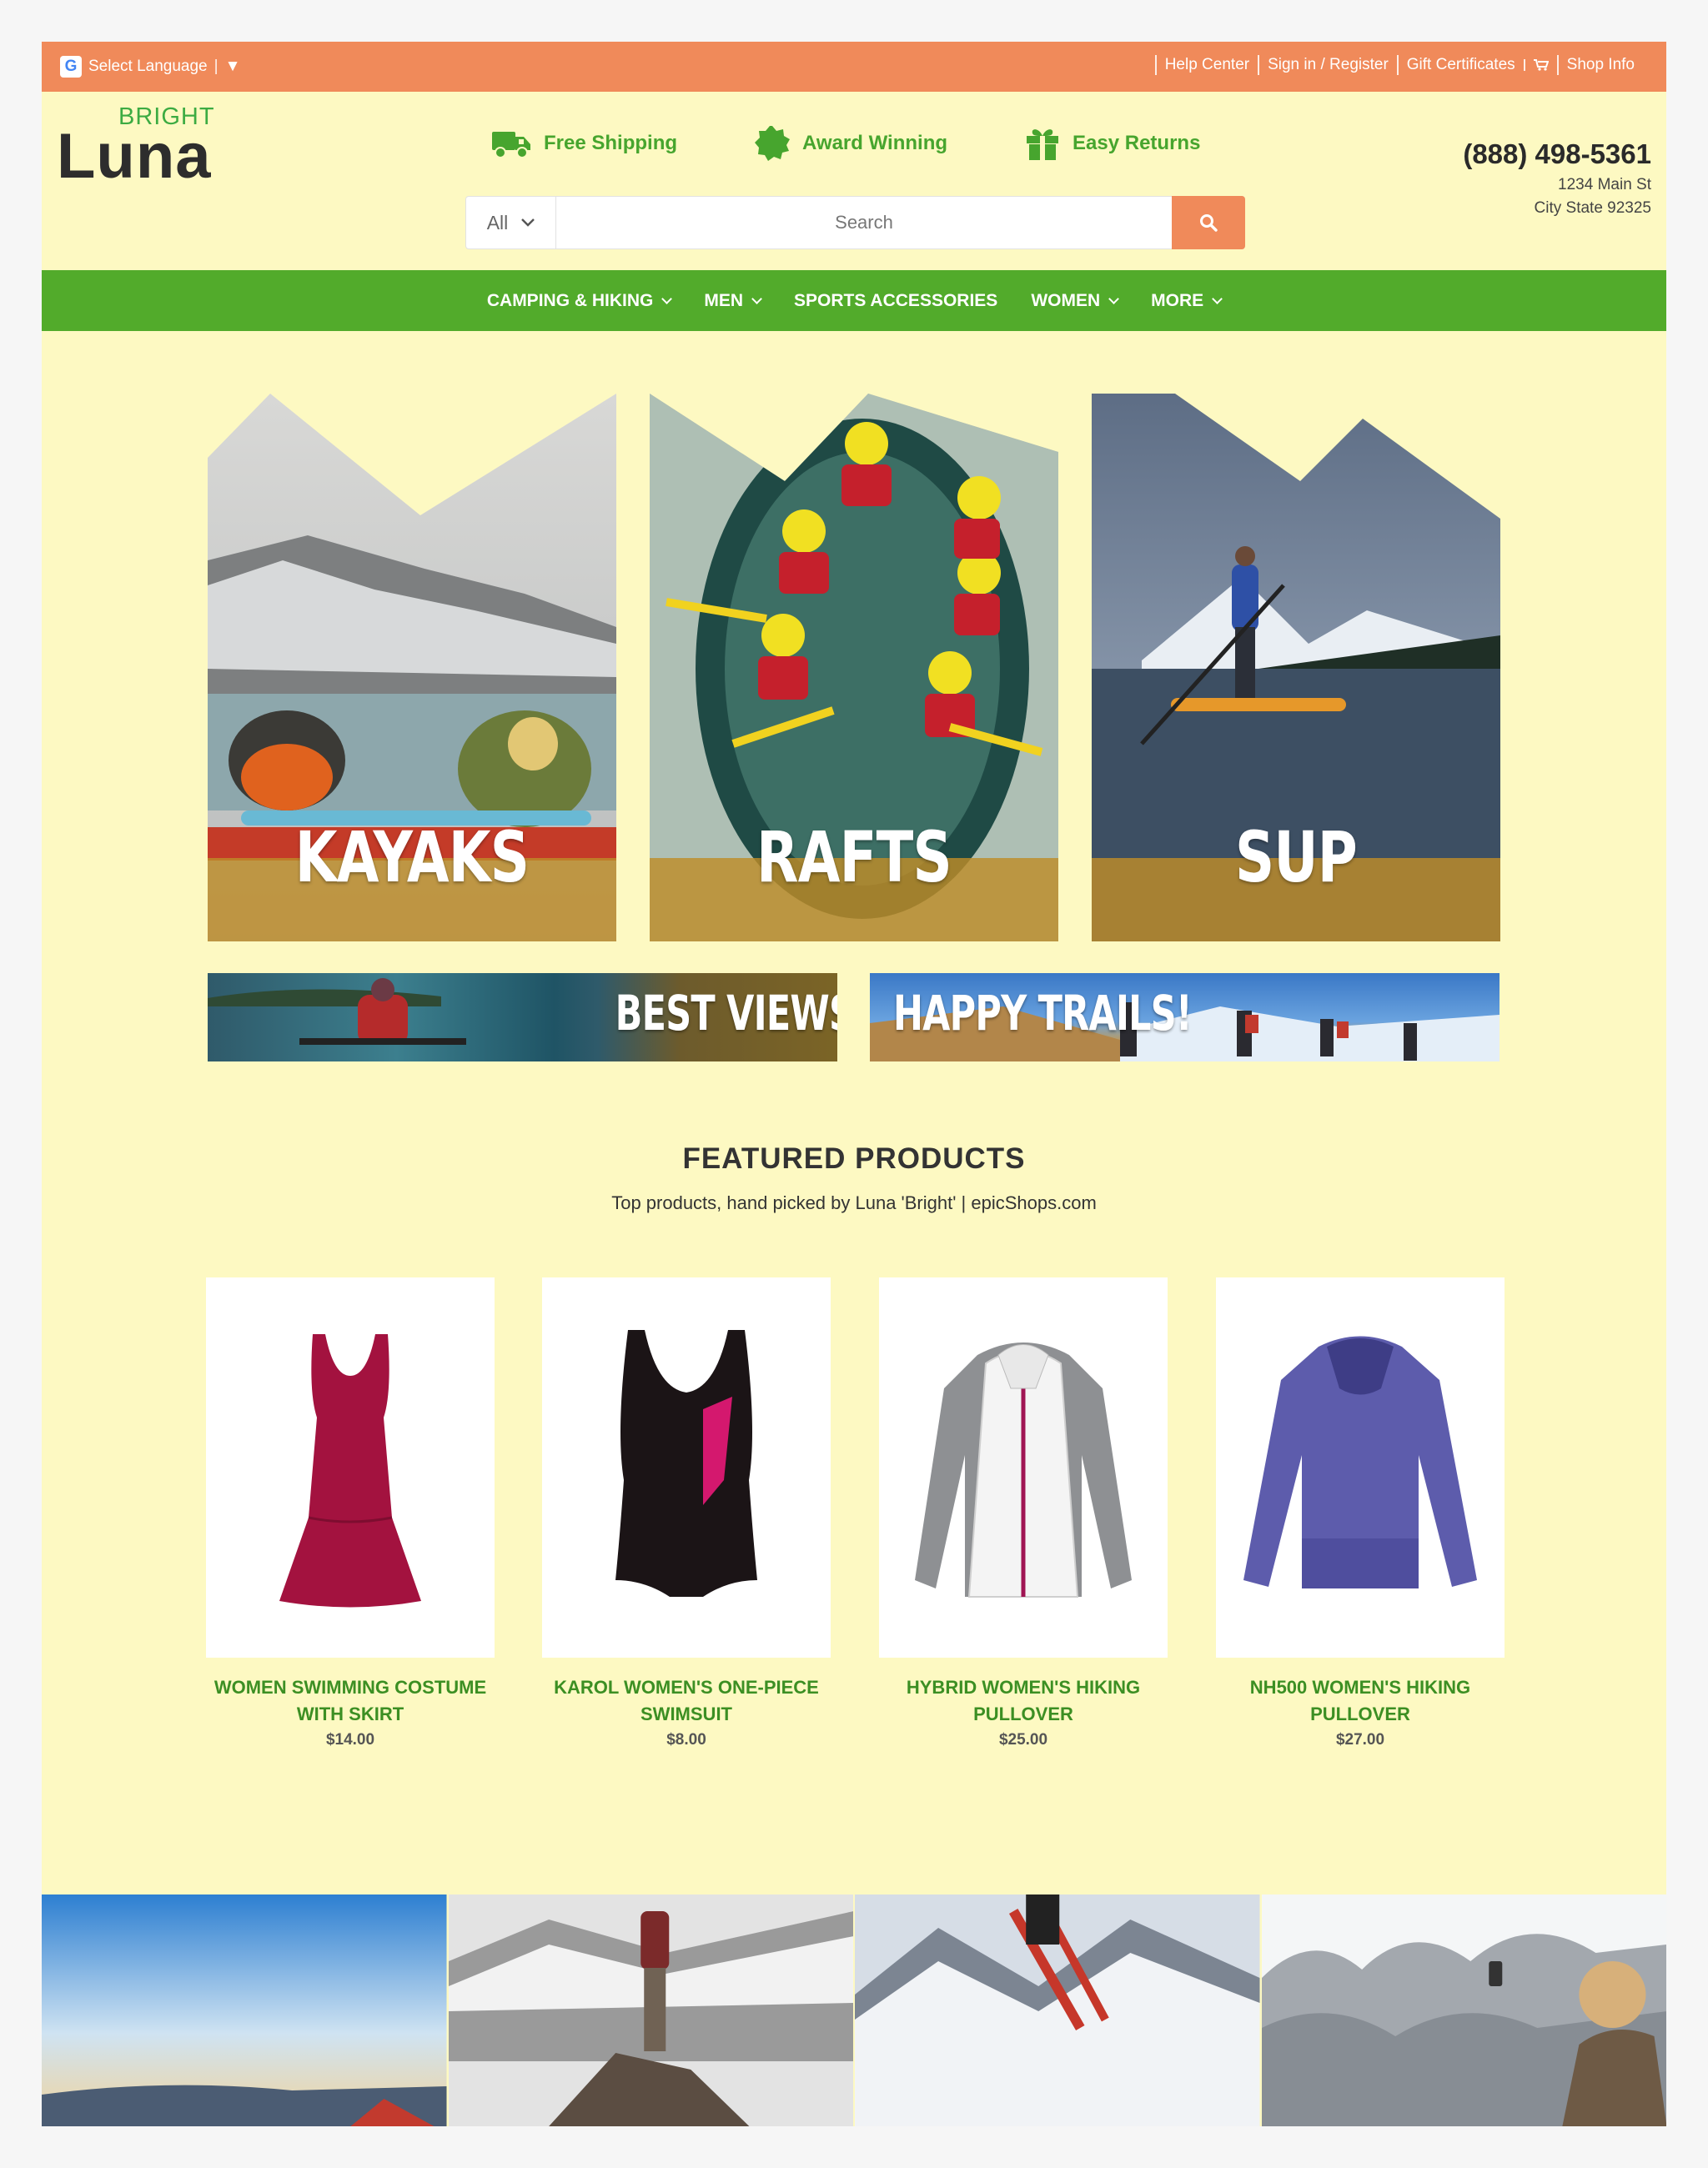  I want to click on gift-certificates-link: Gift Certificates, so click(1460, 65).